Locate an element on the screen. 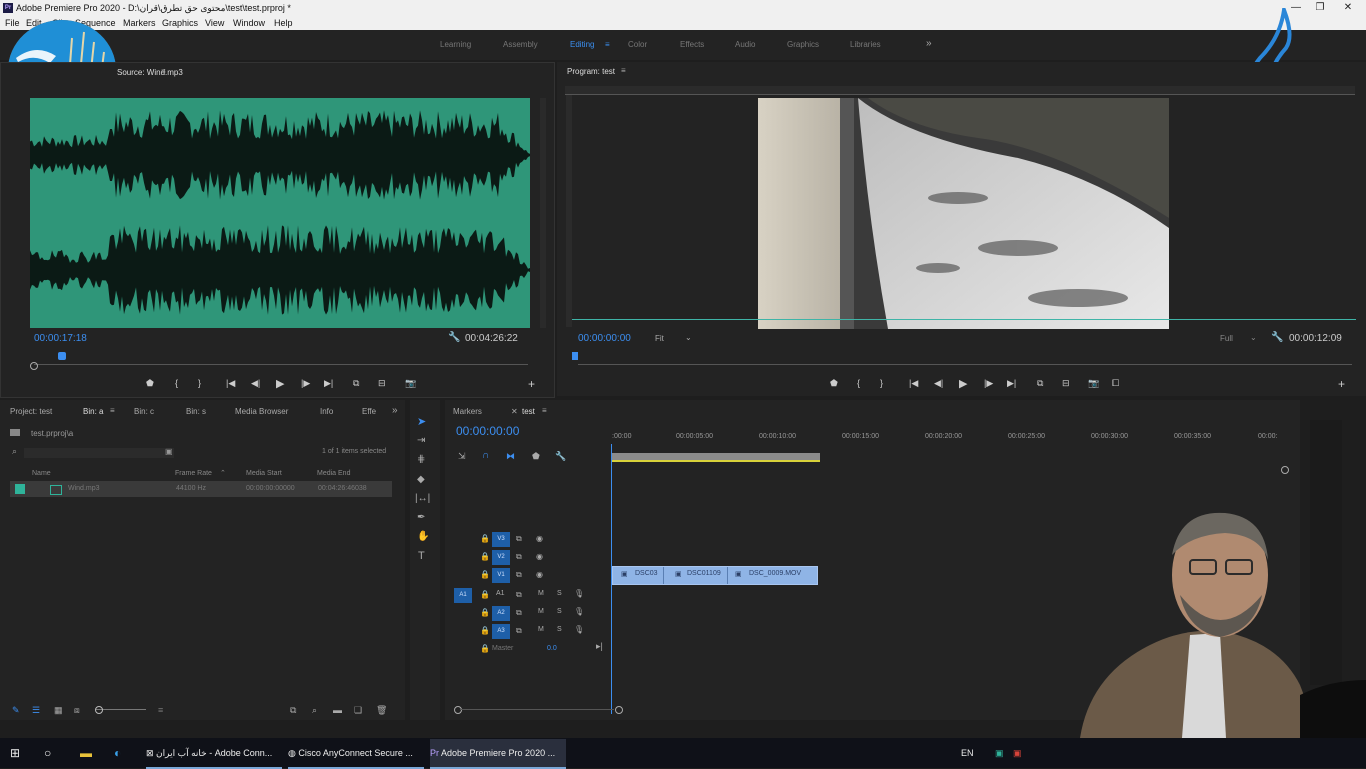  track-v2: V2 is located at coordinates (501, 557).